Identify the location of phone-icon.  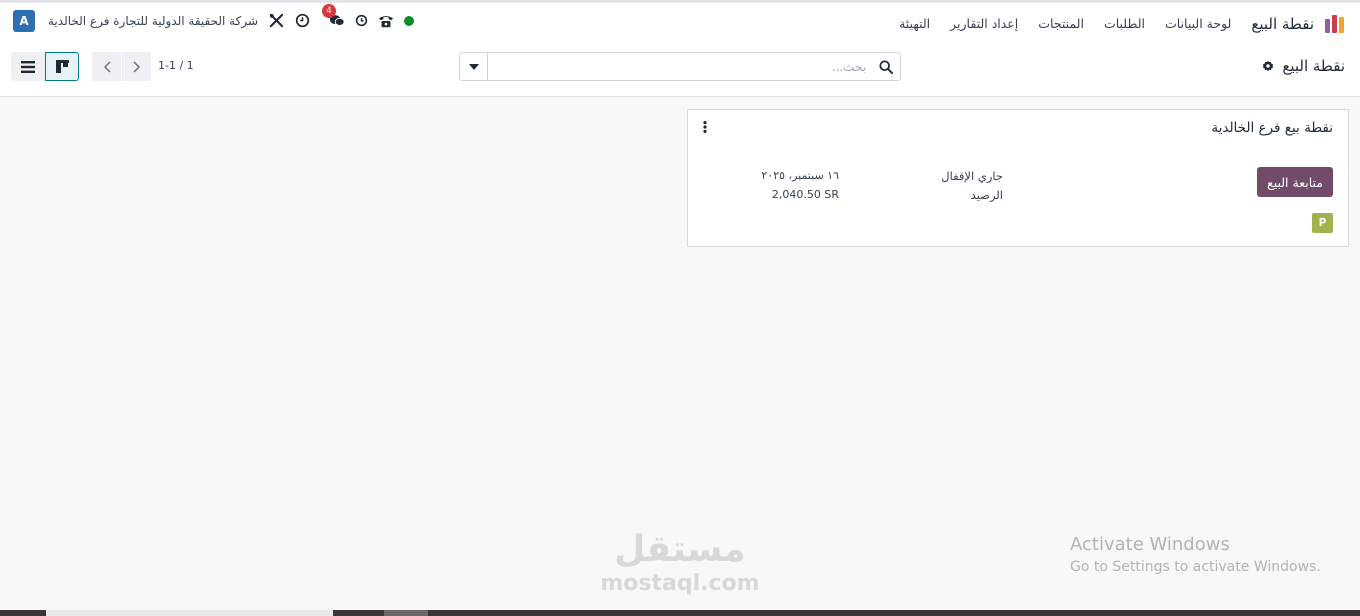
(386, 21).